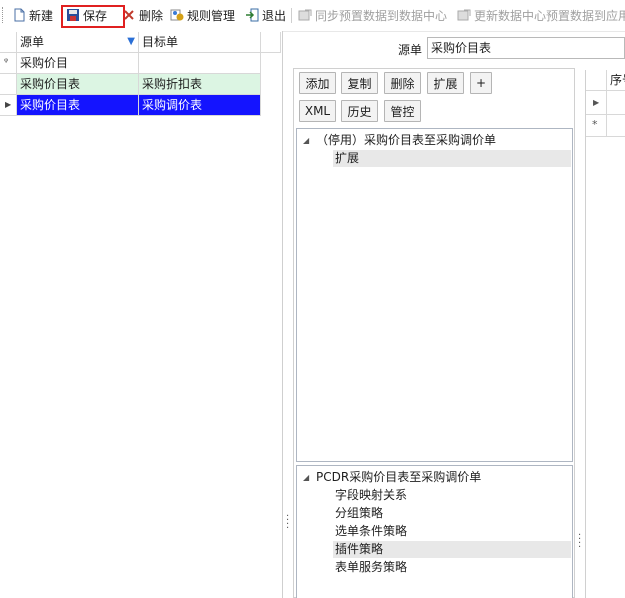  Describe the element at coordinates (3, 15) in the screenshot. I see `toolbar-grip` at that location.